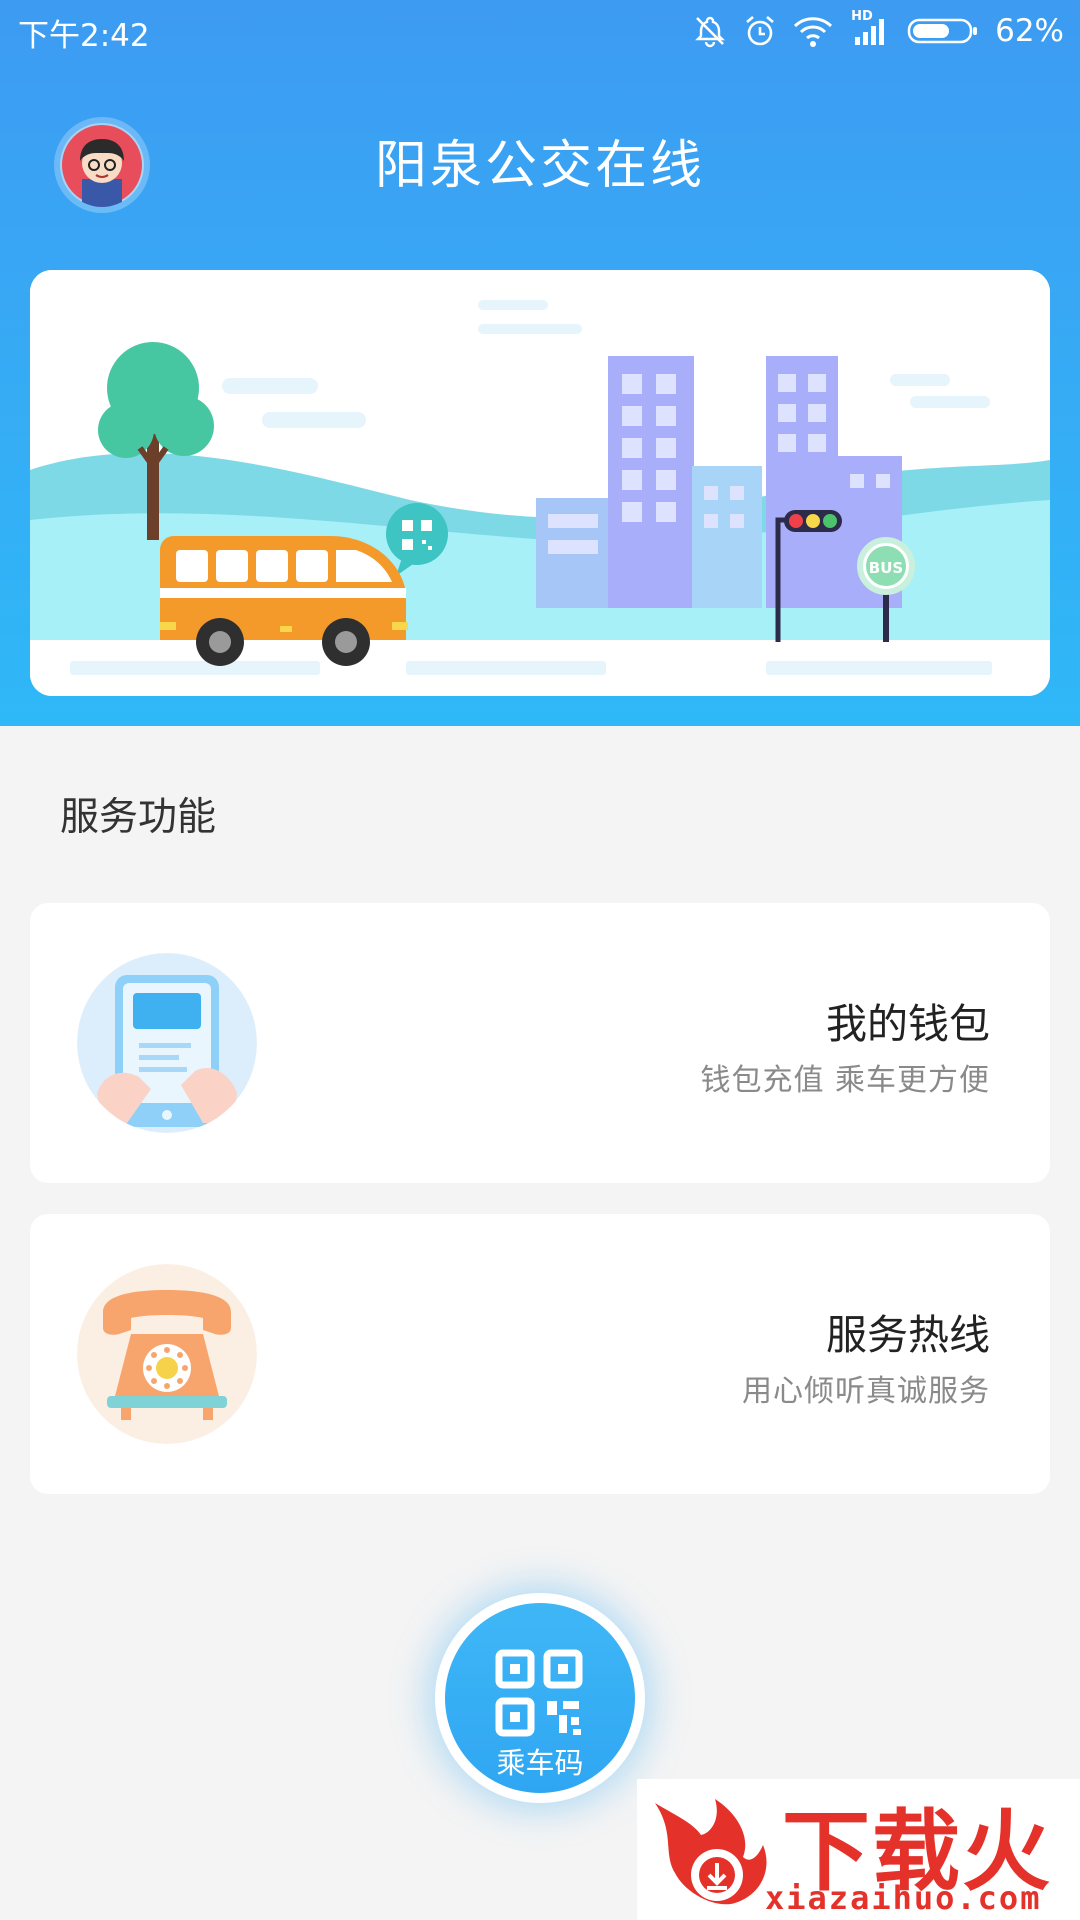 This screenshot has width=1080, height=1920. Describe the element at coordinates (1029, 31) in the screenshot. I see `battery-percent: 62%` at that location.